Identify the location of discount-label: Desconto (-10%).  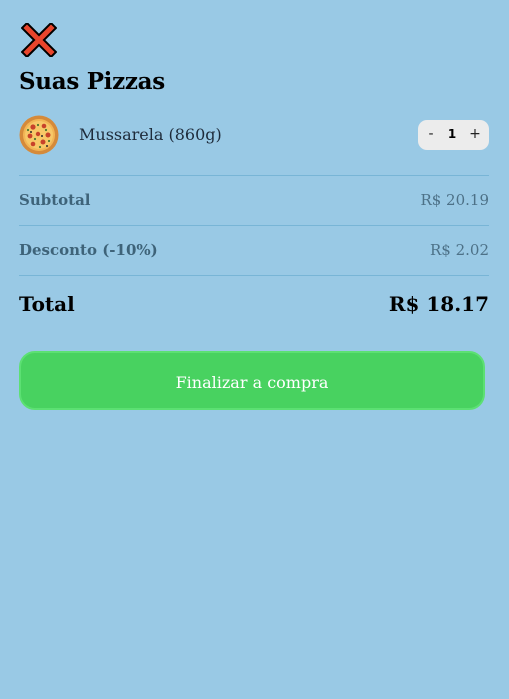
(88, 250).